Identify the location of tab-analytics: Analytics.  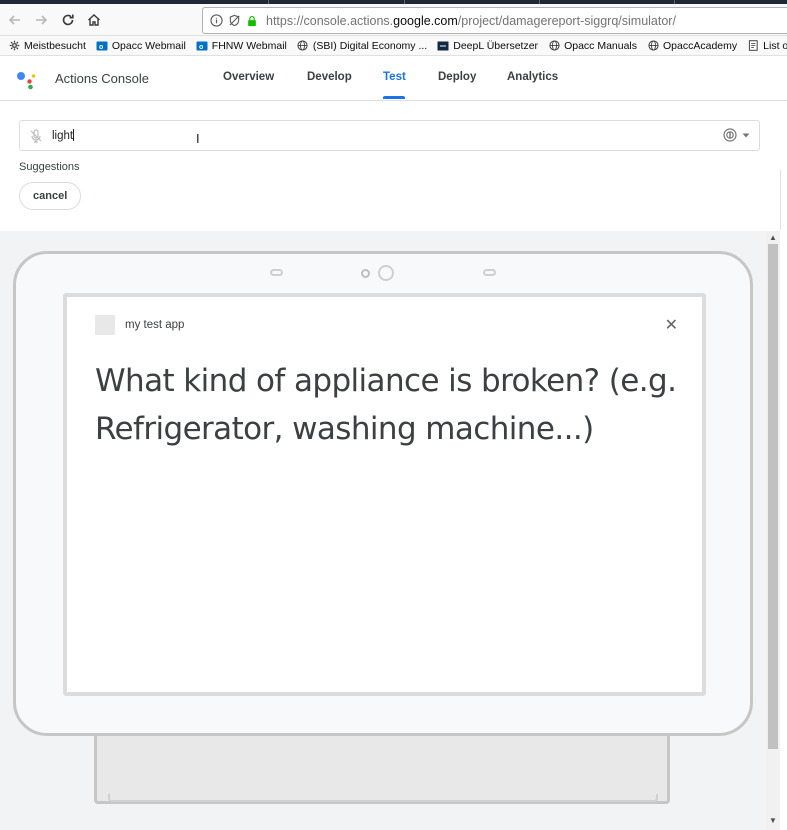
(532, 77).